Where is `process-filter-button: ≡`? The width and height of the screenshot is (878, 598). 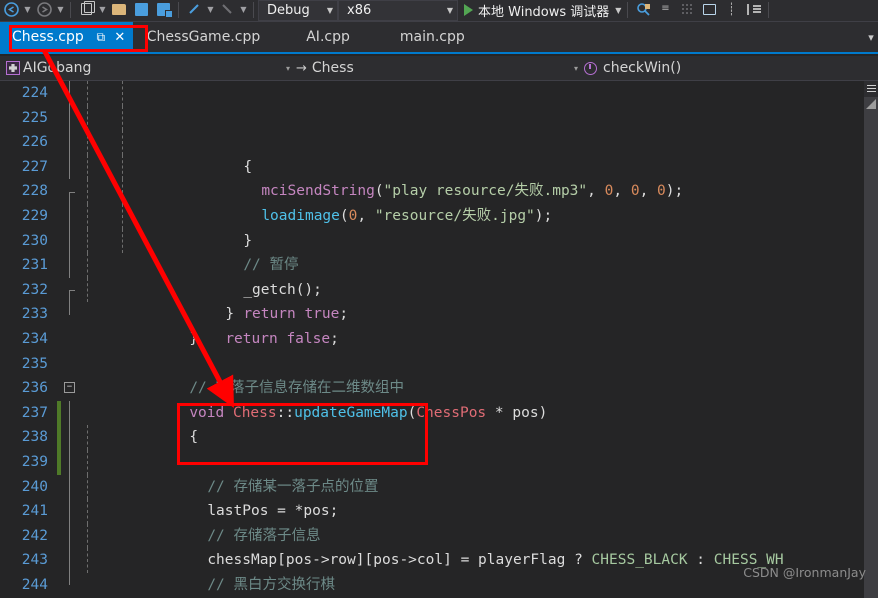
process-filter-button: ≡ is located at coordinates (665, 10).